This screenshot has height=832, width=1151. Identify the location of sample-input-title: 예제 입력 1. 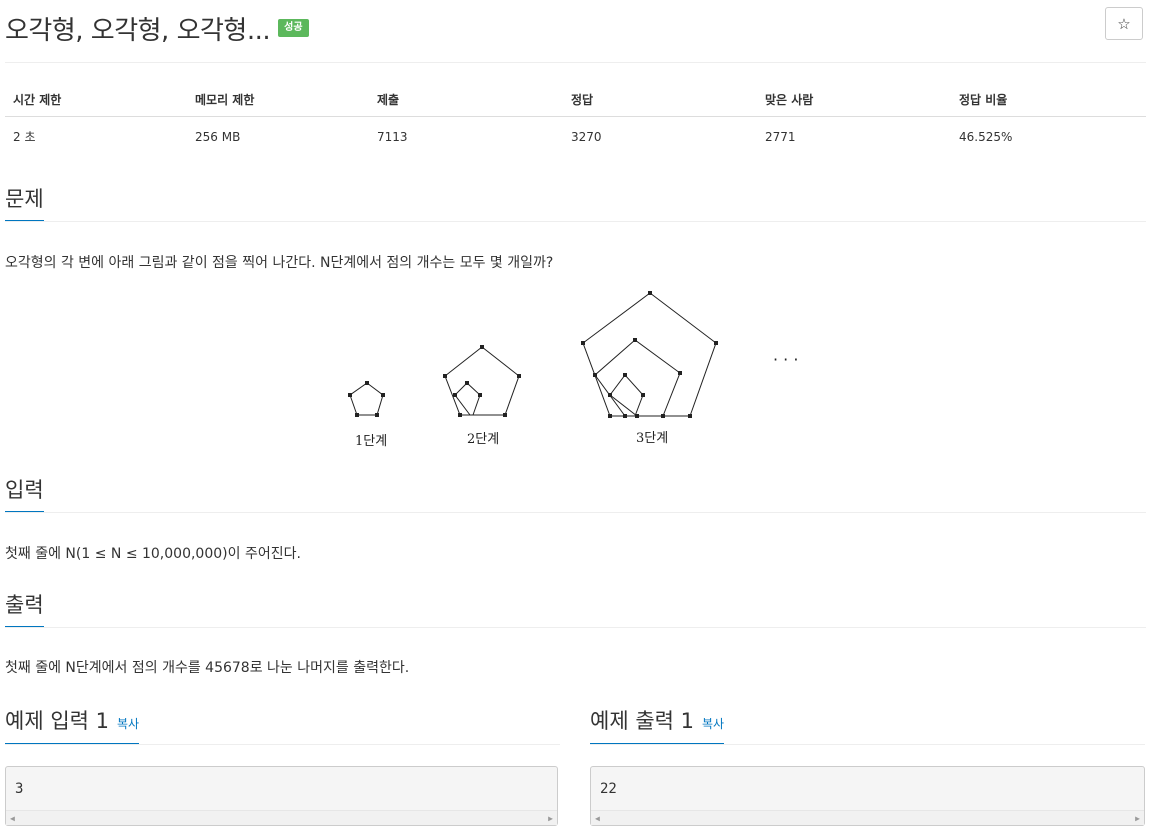
(57, 721).